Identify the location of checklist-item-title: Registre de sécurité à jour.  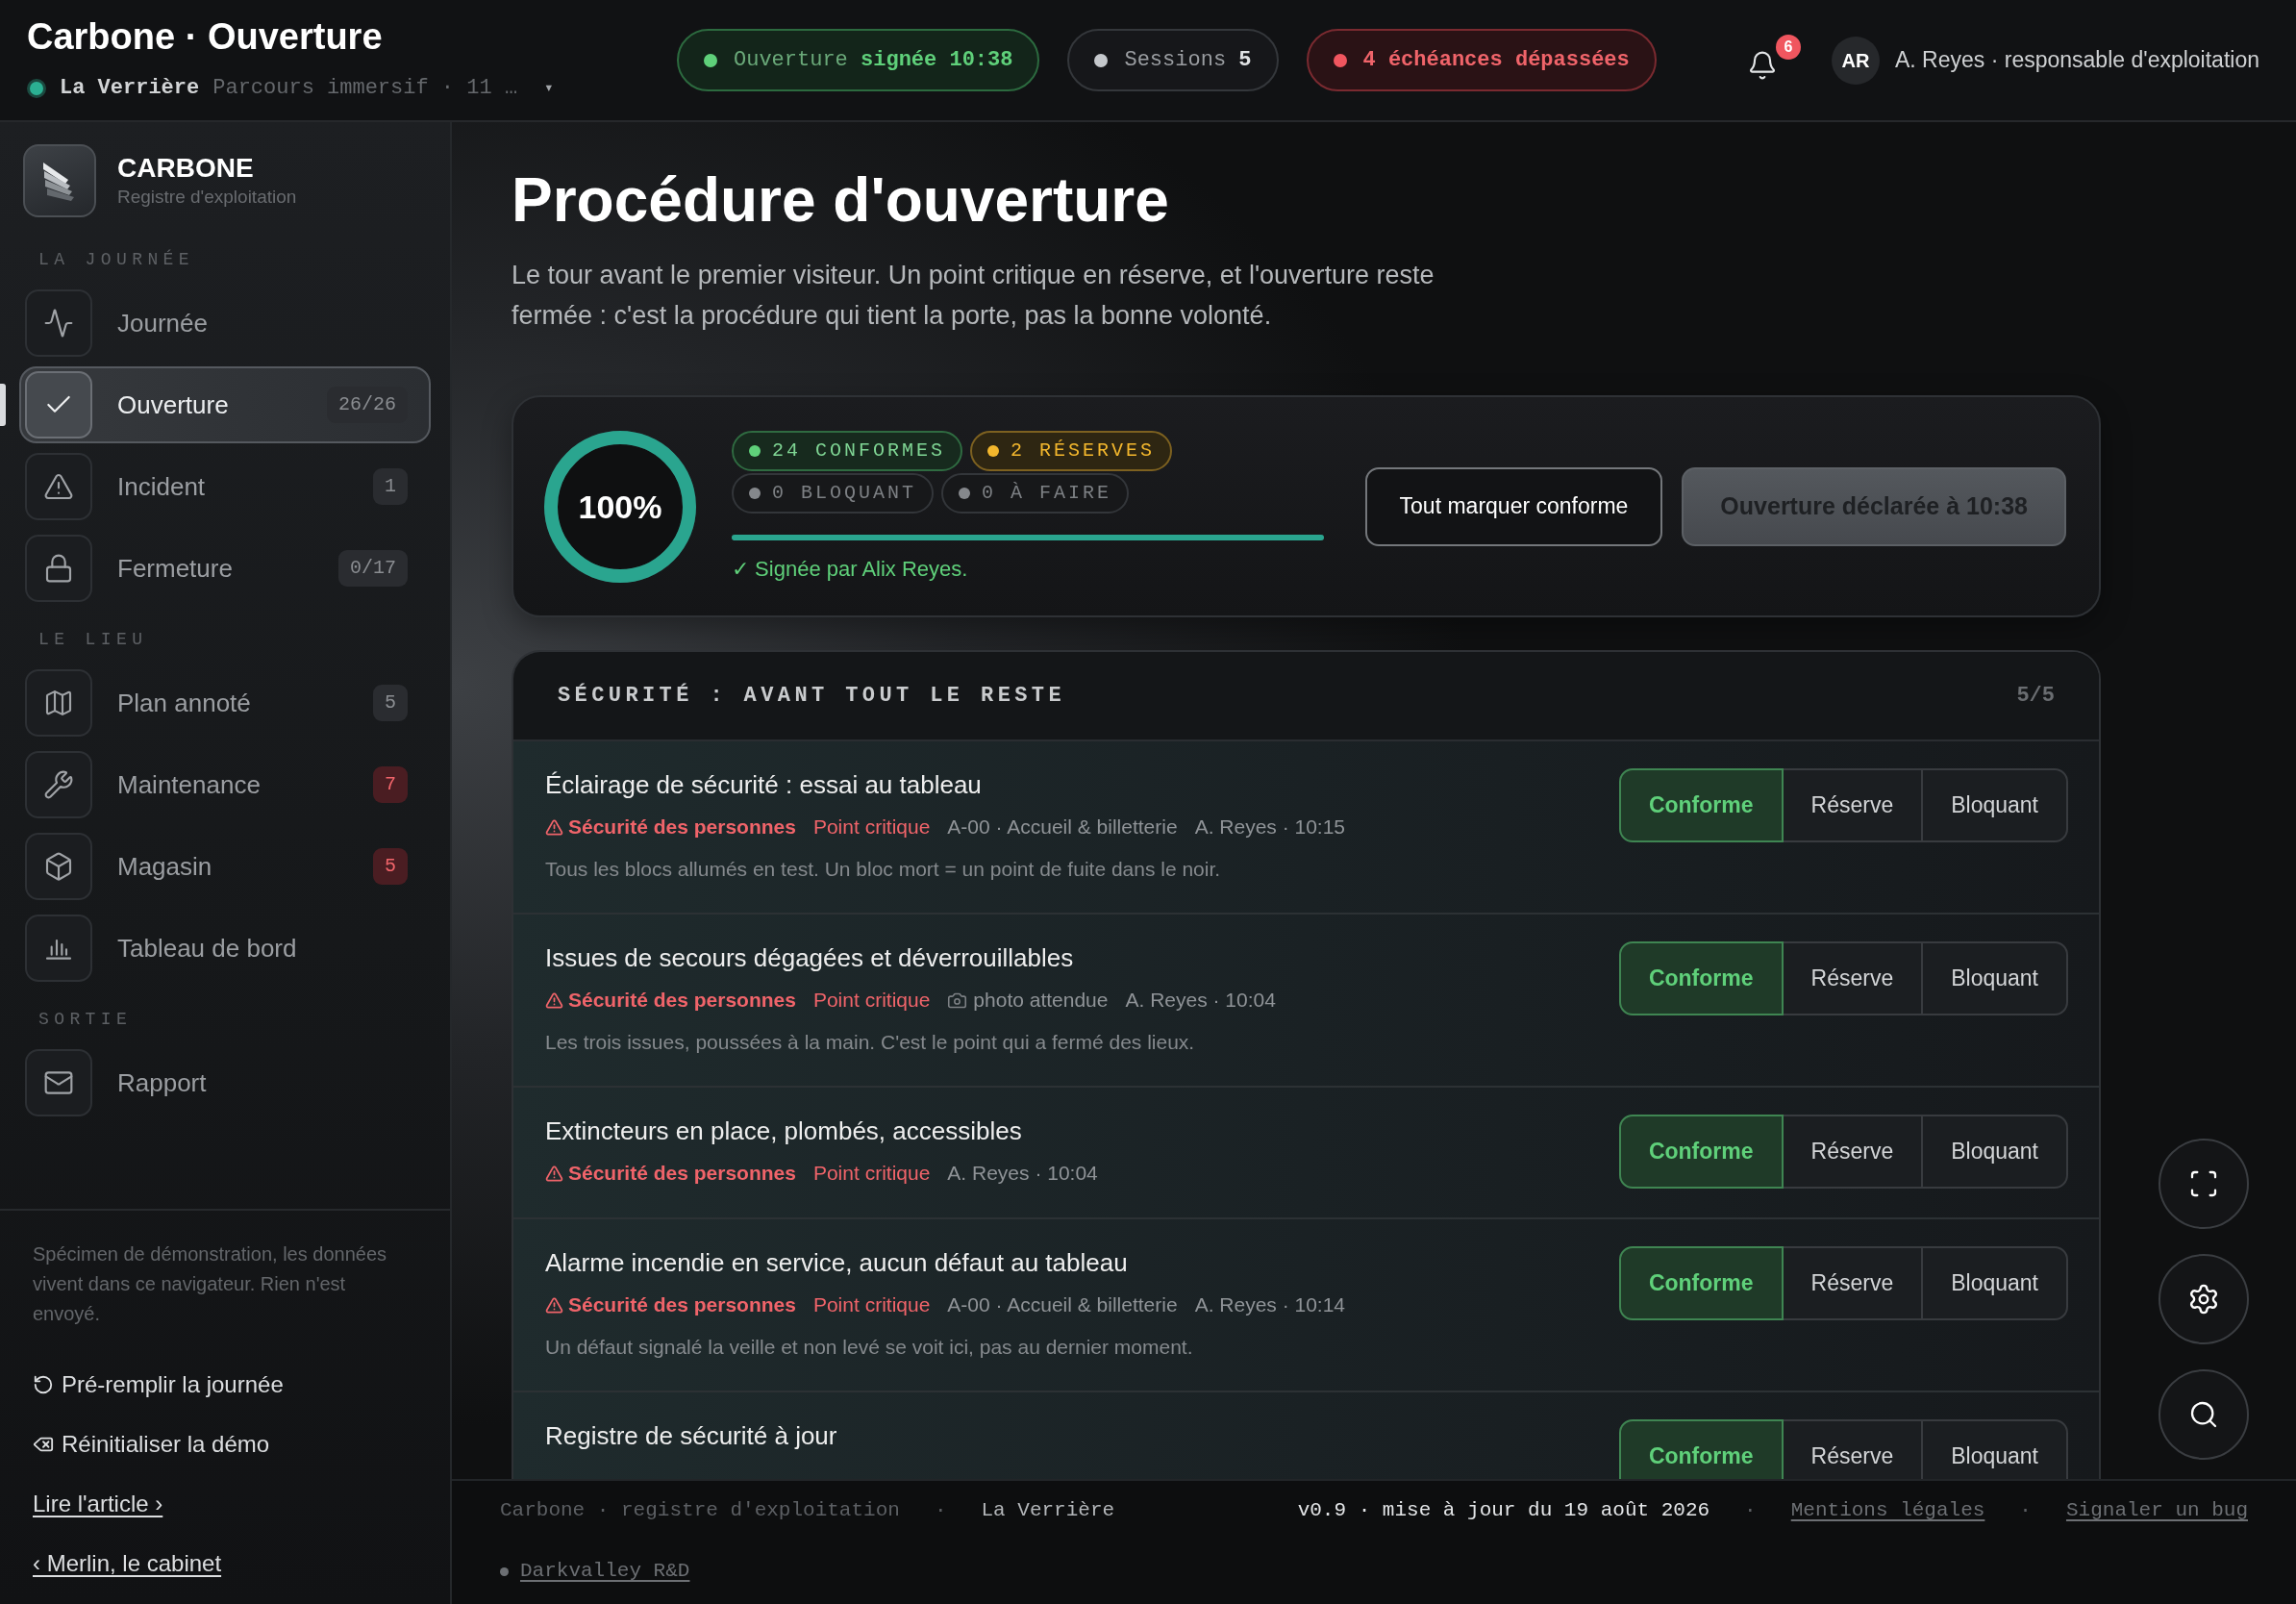
(691, 1436).